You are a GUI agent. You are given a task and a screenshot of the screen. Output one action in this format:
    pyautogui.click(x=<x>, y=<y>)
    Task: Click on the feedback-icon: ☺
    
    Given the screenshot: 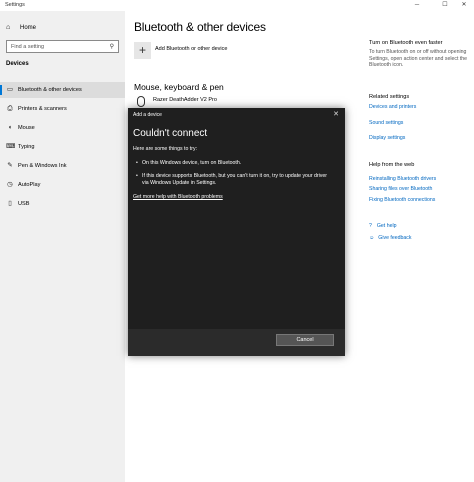 What is the action you would take?
    pyautogui.click(x=372, y=238)
    